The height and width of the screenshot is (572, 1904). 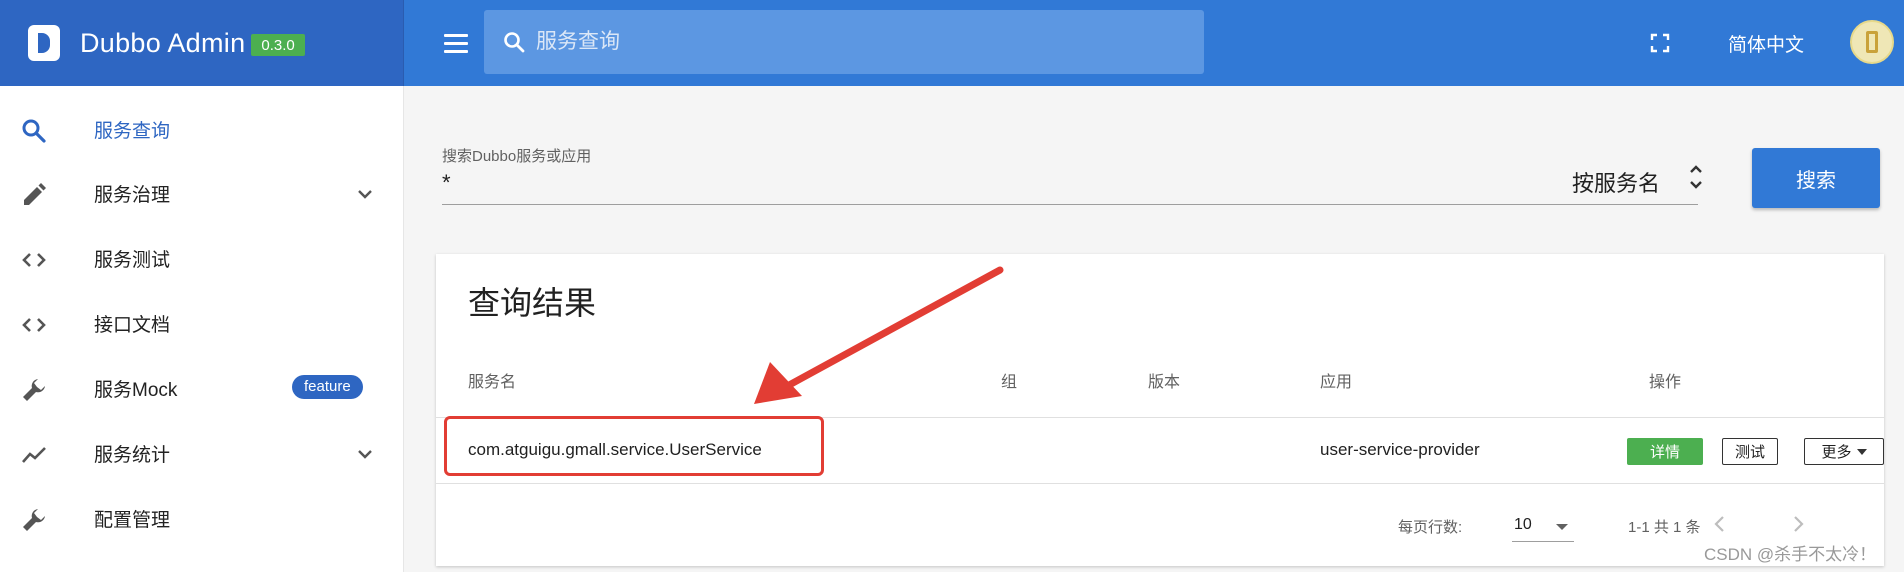 What do you see at coordinates (1664, 527) in the screenshot?
I see `pagination-range: 1-1 共 1 条` at bounding box center [1664, 527].